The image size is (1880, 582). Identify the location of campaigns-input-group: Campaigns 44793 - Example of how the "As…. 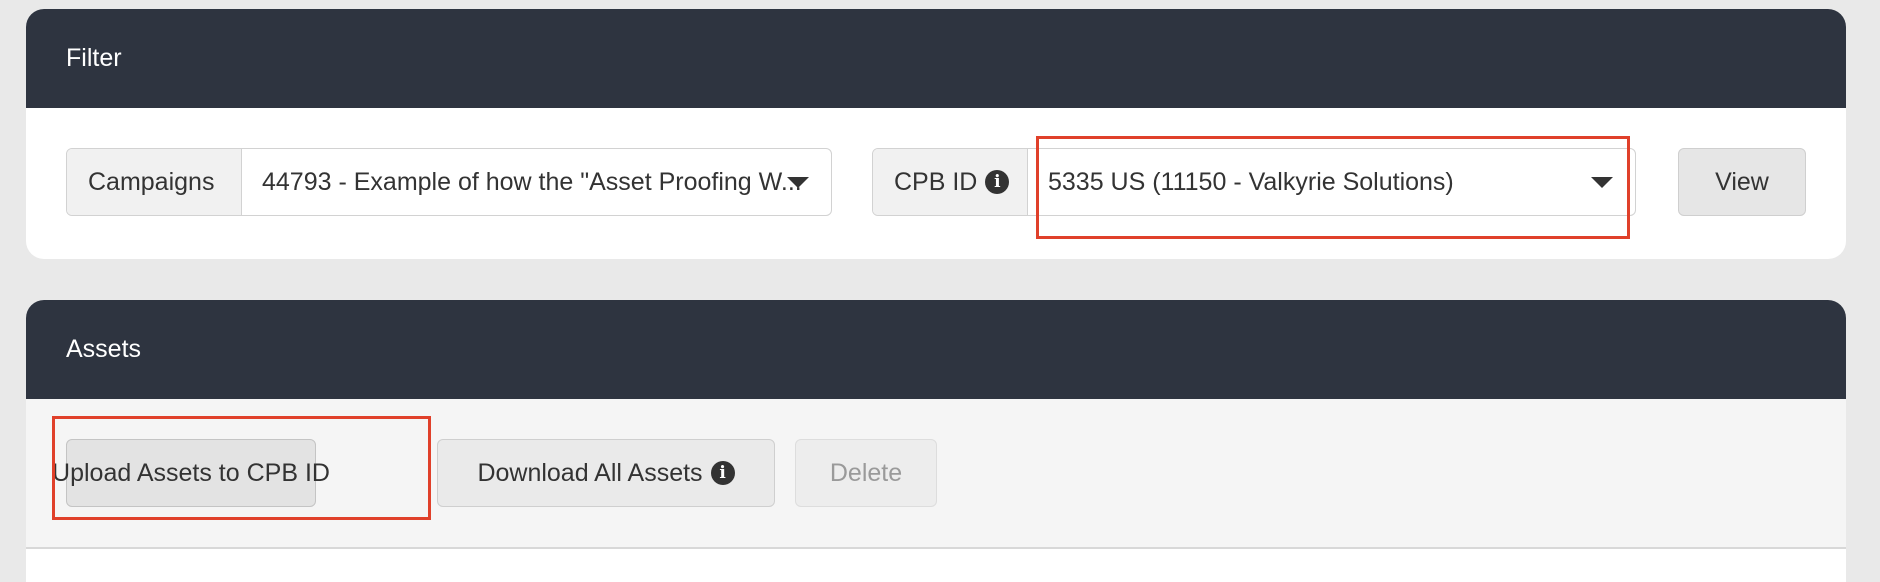
(449, 182).